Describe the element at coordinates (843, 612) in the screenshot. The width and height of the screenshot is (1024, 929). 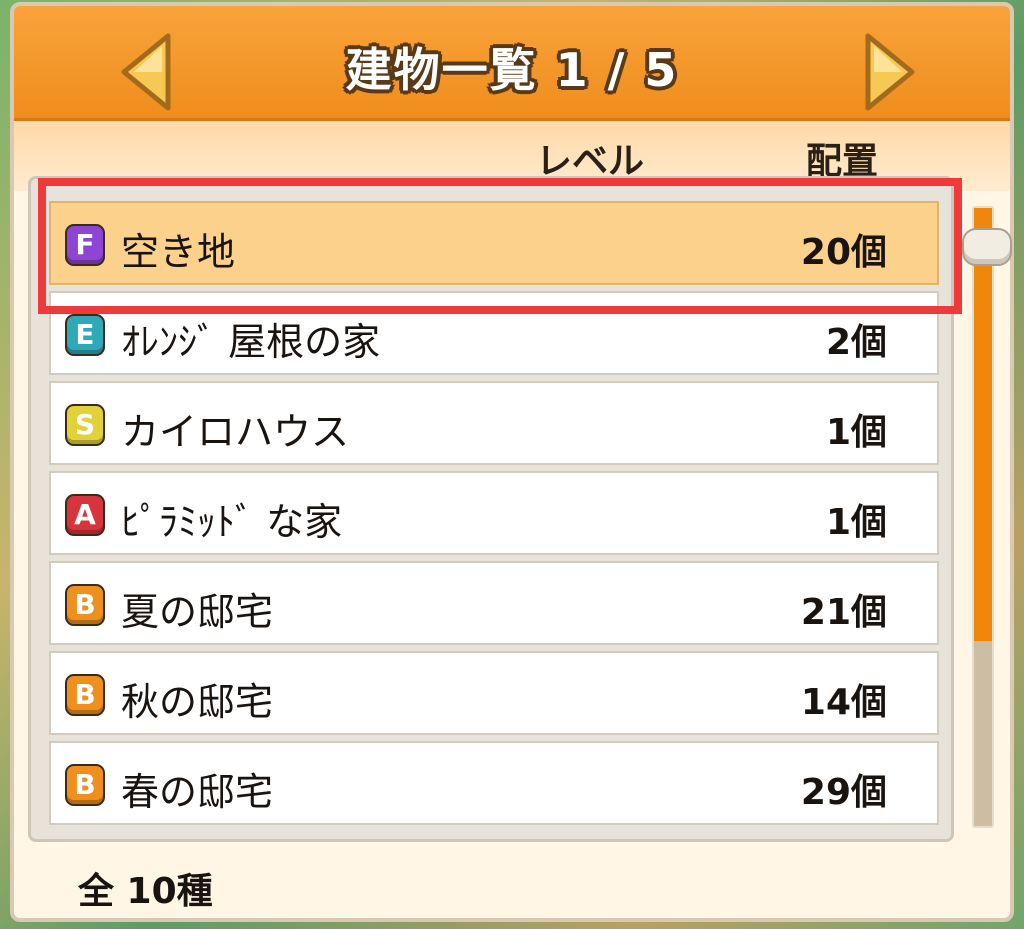
I see `placement-count: 21個` at that location.